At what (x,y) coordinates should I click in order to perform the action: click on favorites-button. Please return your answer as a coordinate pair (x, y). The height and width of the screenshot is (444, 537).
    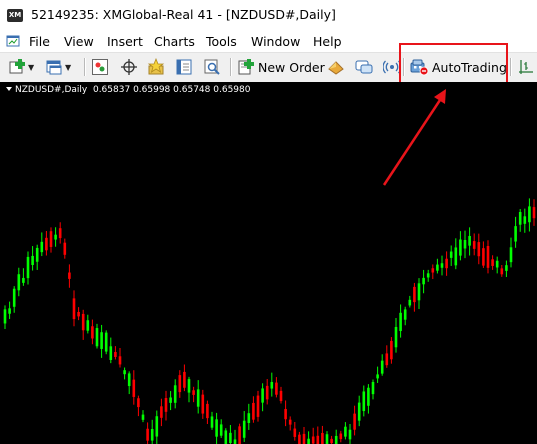
    Looking at the image, I should click on (156, 67).